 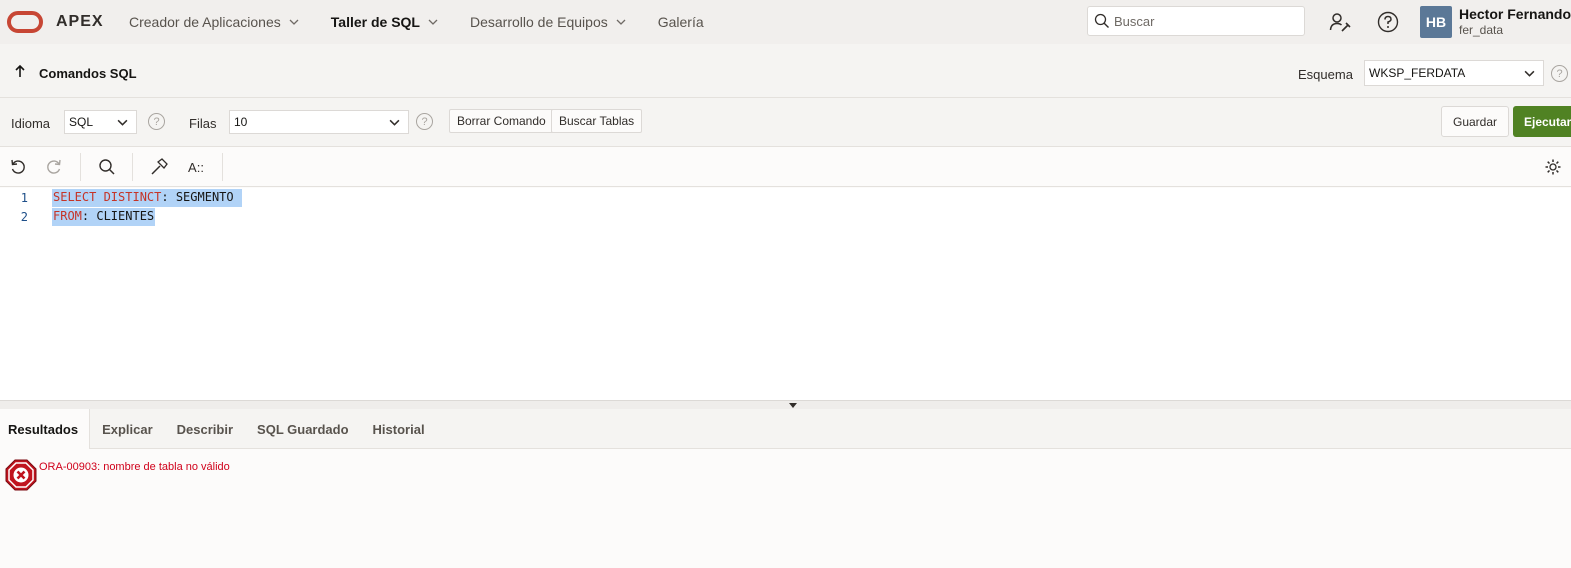 What do you see at coordinates (319, 122) in the screenshot?
I see `rows-select: 10` at bounding box center [319, 122].